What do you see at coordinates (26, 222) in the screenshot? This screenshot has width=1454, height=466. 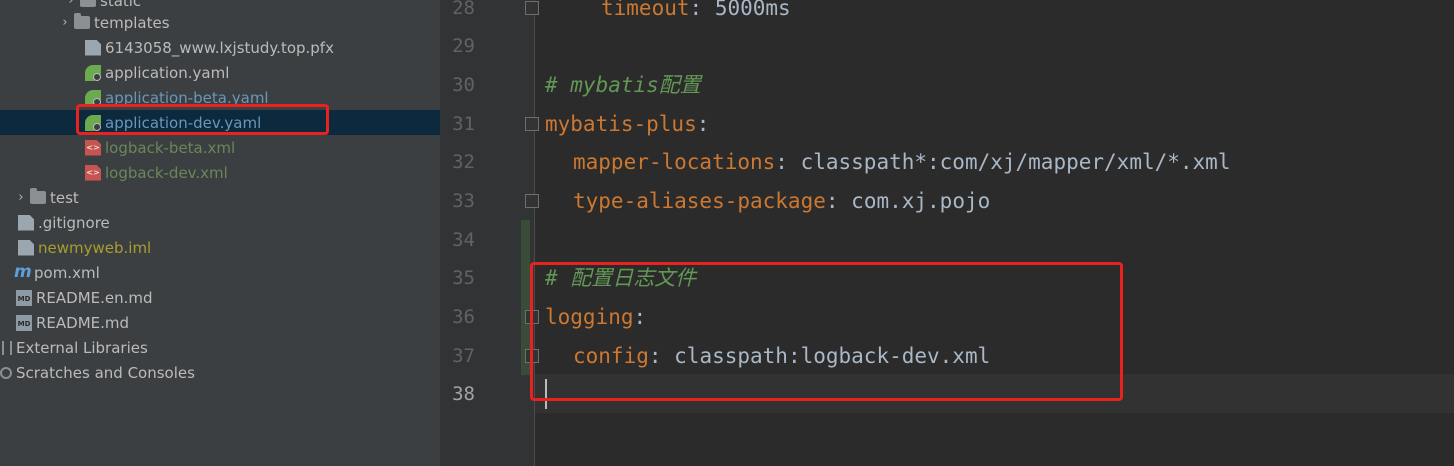 I see `file-icon` at bounding box center [26, 222].